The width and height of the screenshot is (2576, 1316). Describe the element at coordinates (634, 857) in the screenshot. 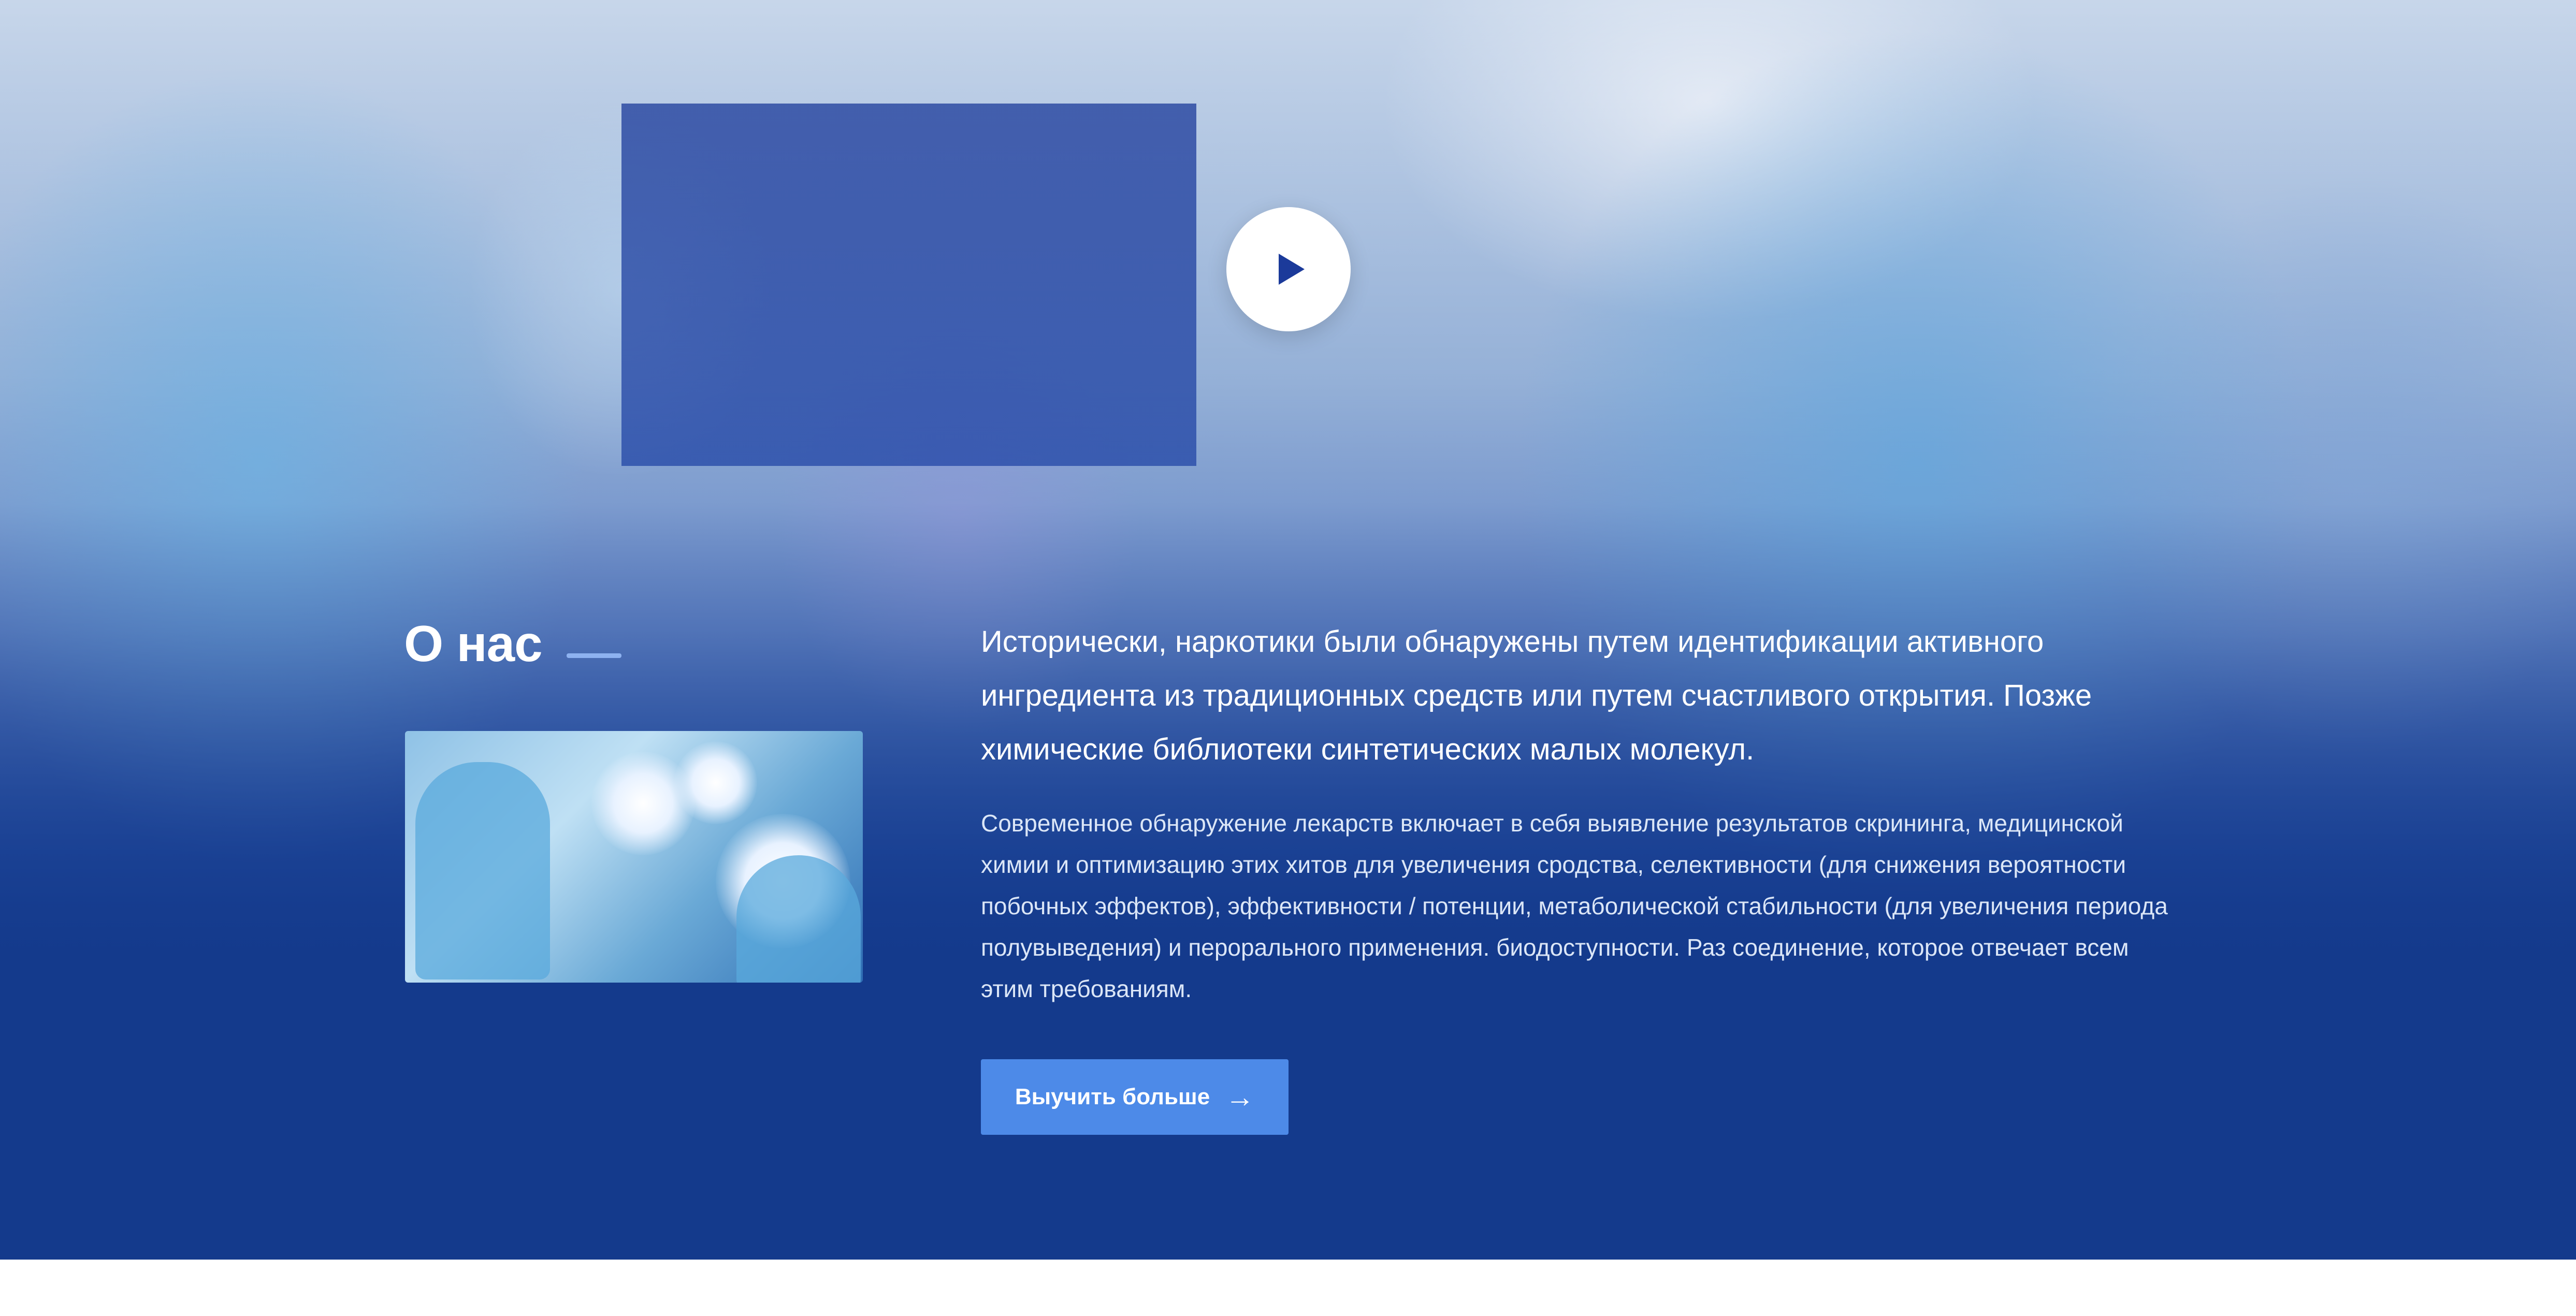

I see `thumbnail-image` at that location.